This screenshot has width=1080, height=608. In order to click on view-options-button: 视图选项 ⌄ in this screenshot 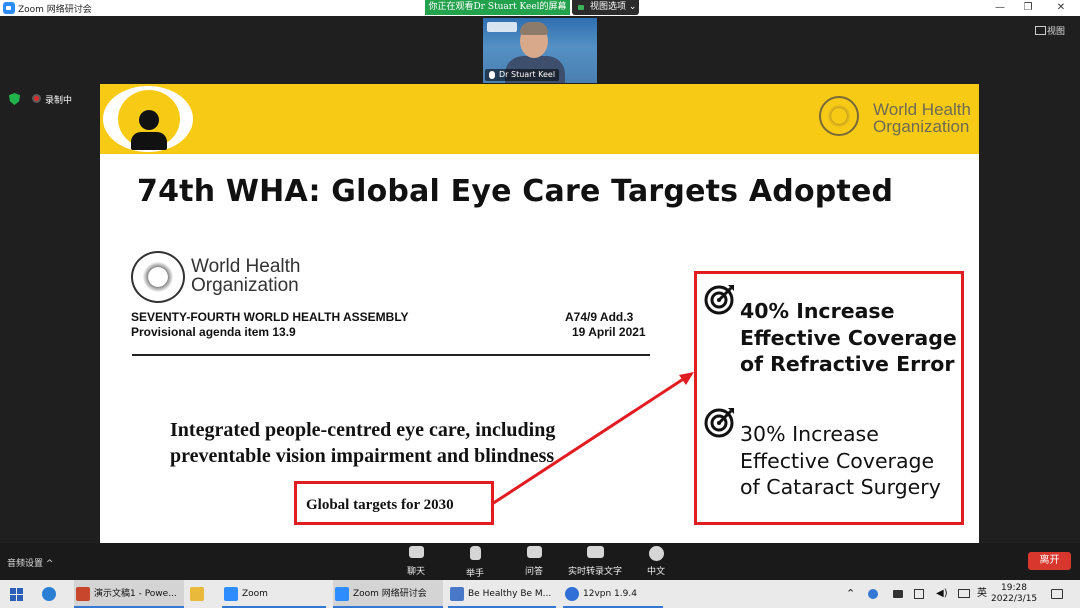, I will do `click(605, 7)`.